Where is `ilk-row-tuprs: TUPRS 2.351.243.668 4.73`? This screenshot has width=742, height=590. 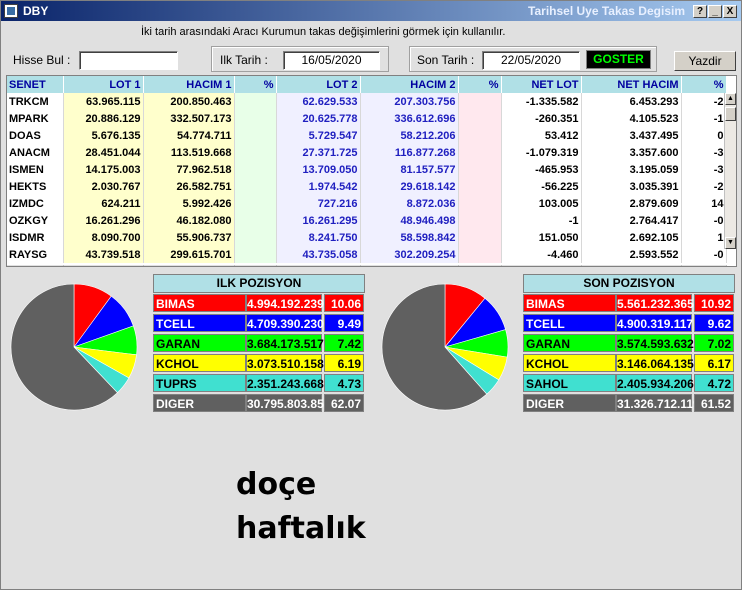 ilk-row-tuprs: TUPRS 2.351.243.668 4.73 is located at coordinates (259, 383).